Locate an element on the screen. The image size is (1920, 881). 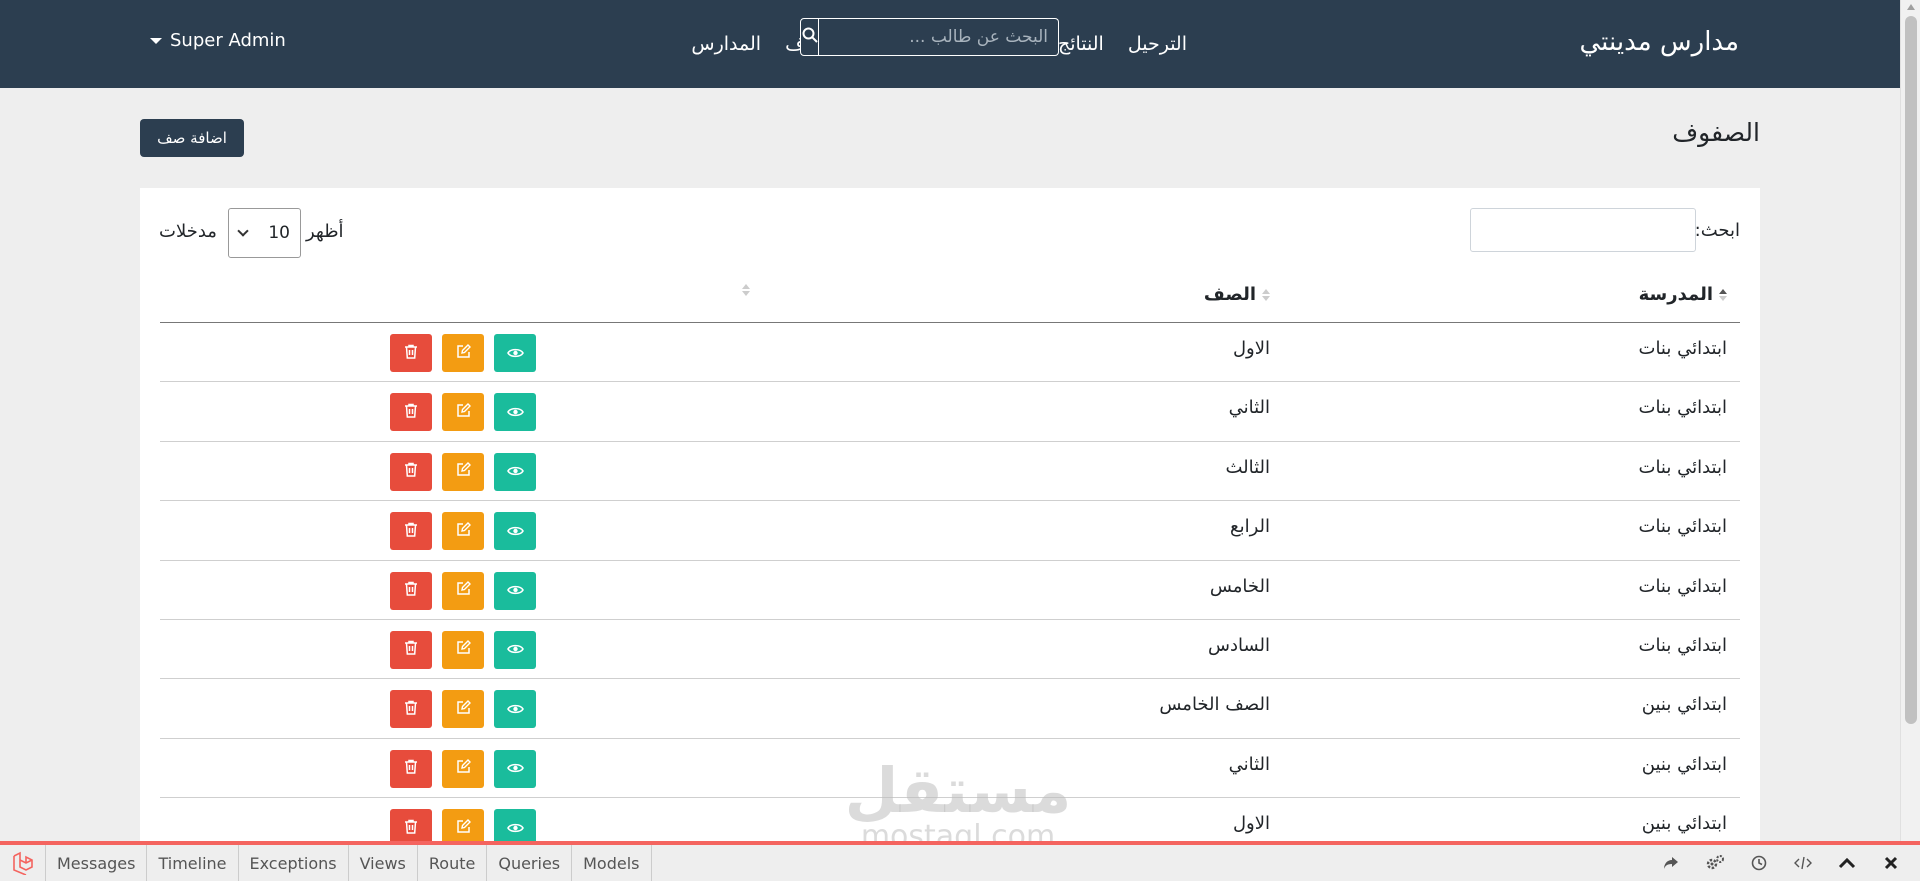
nav-link-4: النتائج is located at coordinates (1081, 44).